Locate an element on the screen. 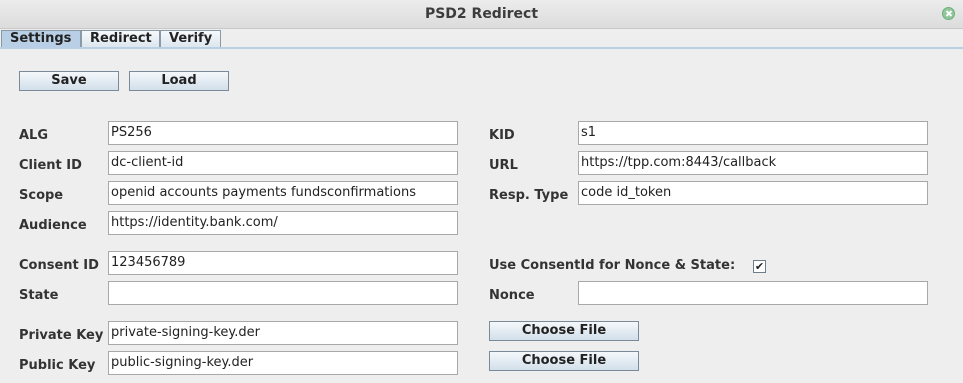 Image resolution: width=963 pixels, height=383 pixels. scope-label: Scope is located at coordinates (41, 195).